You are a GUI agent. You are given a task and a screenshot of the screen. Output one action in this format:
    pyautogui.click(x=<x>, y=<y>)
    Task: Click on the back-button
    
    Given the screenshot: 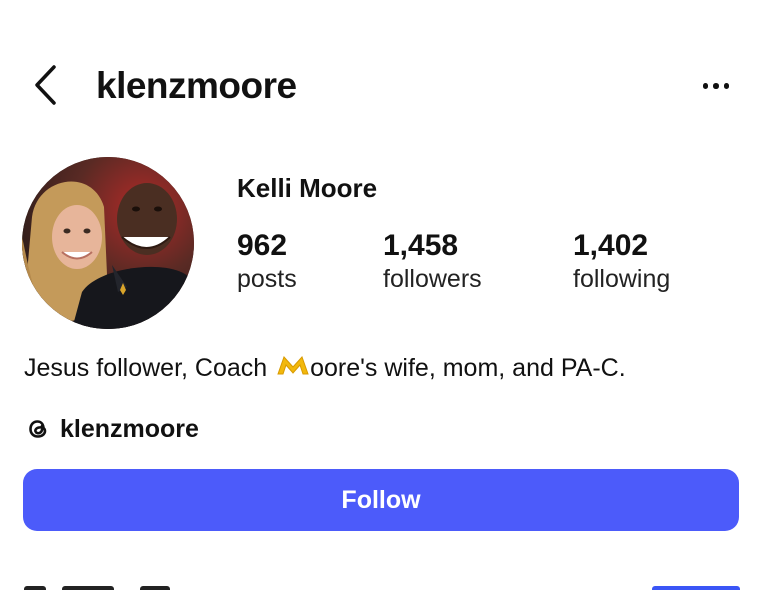 What is the action you would take?
    pyautogui.click(x=46, y=85)
    